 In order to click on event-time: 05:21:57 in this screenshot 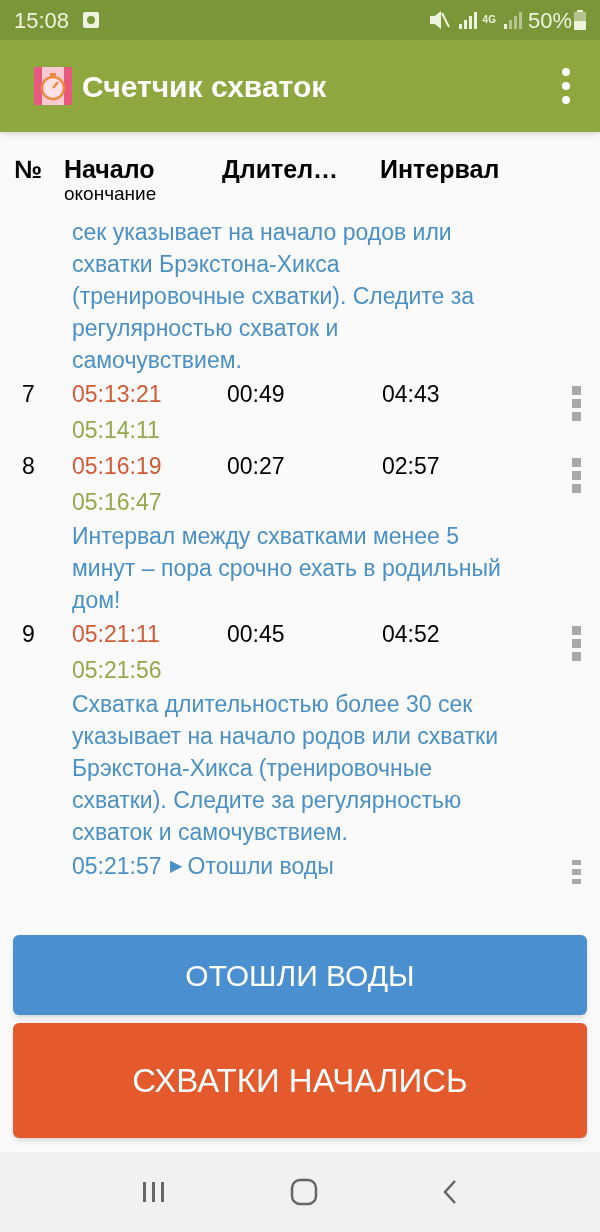, I will do `click(117, 866)`.